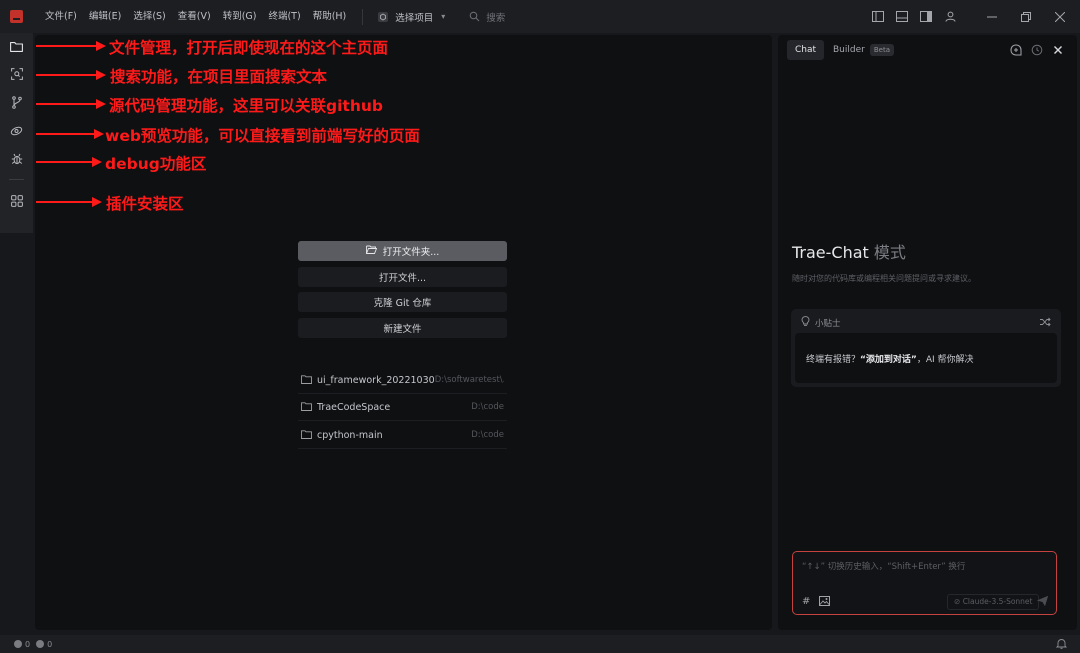 The width and height of the screenshot is (1080, 653). Describe the element at coordinates (881, 50) in the screenshot. I see `beta-badge: Beta` at that location.